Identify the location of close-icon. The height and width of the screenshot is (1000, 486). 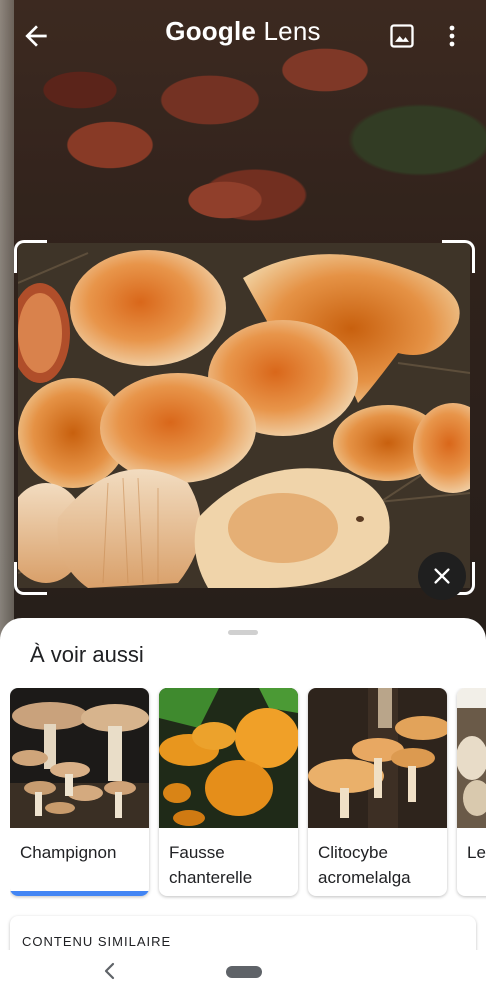
(442, 576).